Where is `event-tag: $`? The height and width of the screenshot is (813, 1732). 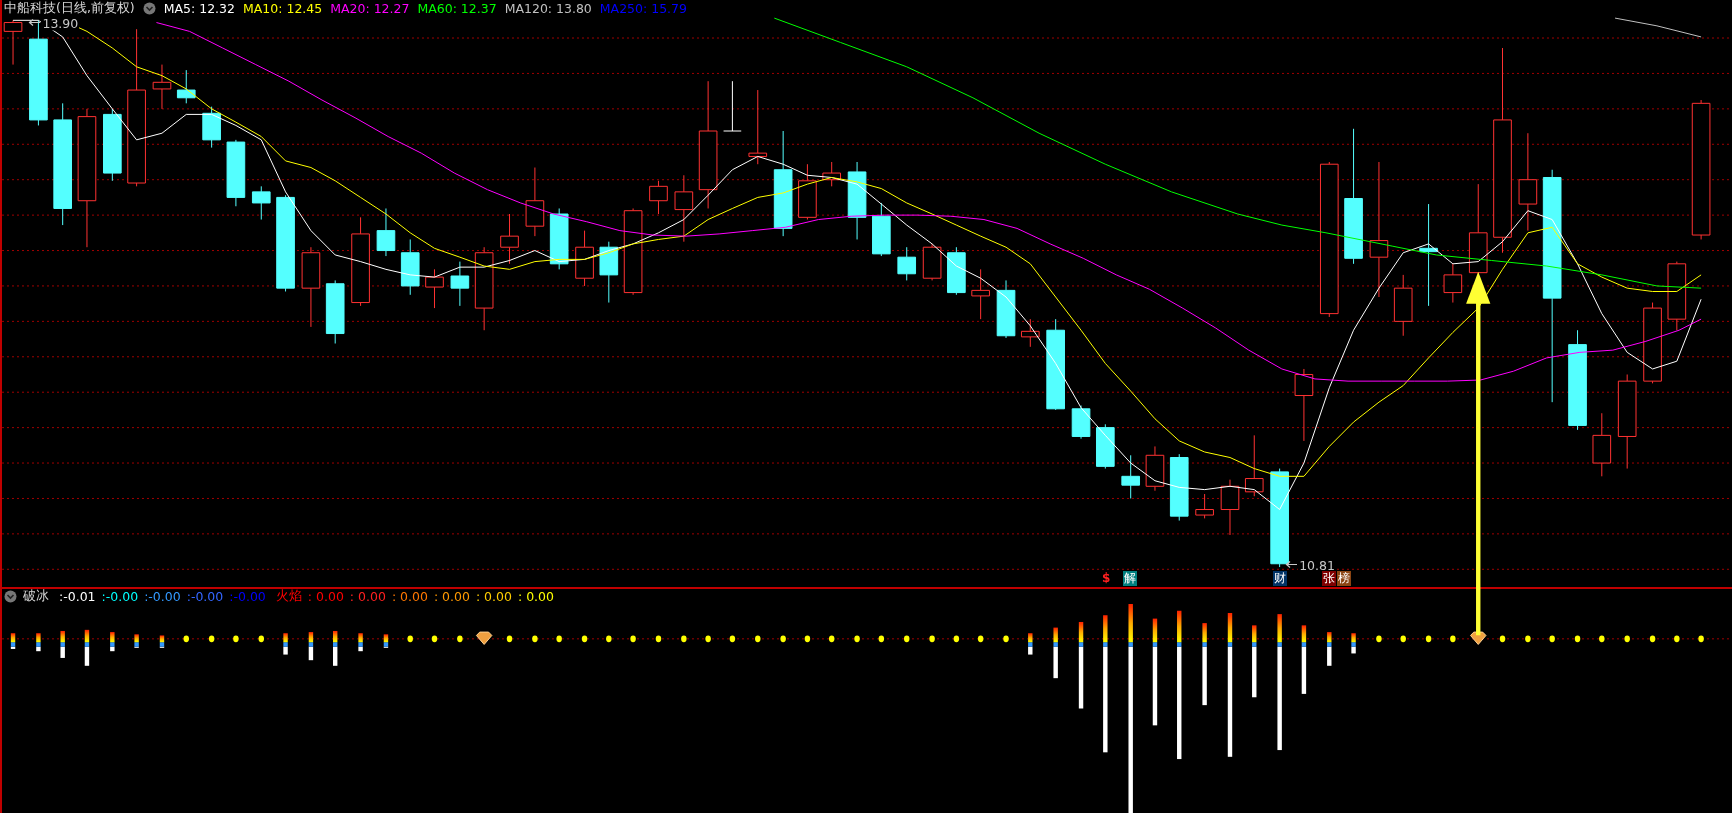 event-tag: $ is located at coordinates (1106, 578).